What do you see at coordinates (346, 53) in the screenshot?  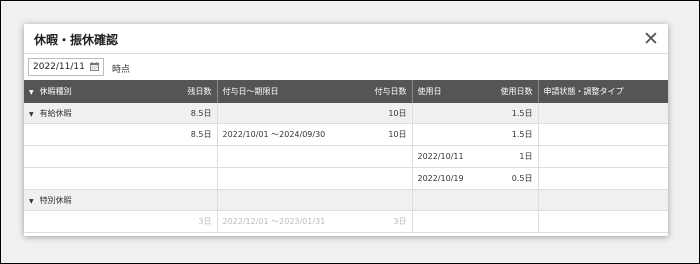 I see `divider` at bounding box center [346, 53].